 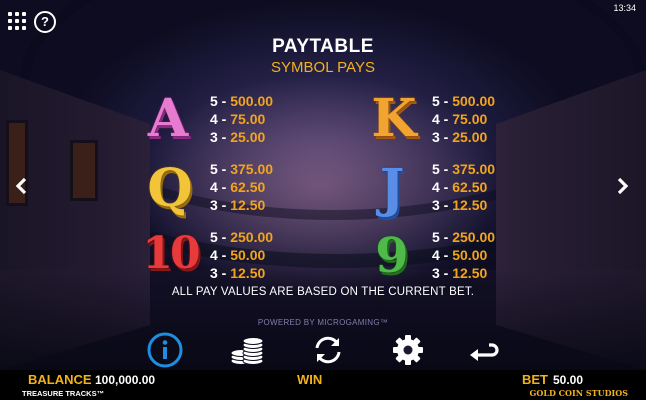 I want to click on studio-logo: GOLD COIN STUDIOS, so click(x=578, y=393).